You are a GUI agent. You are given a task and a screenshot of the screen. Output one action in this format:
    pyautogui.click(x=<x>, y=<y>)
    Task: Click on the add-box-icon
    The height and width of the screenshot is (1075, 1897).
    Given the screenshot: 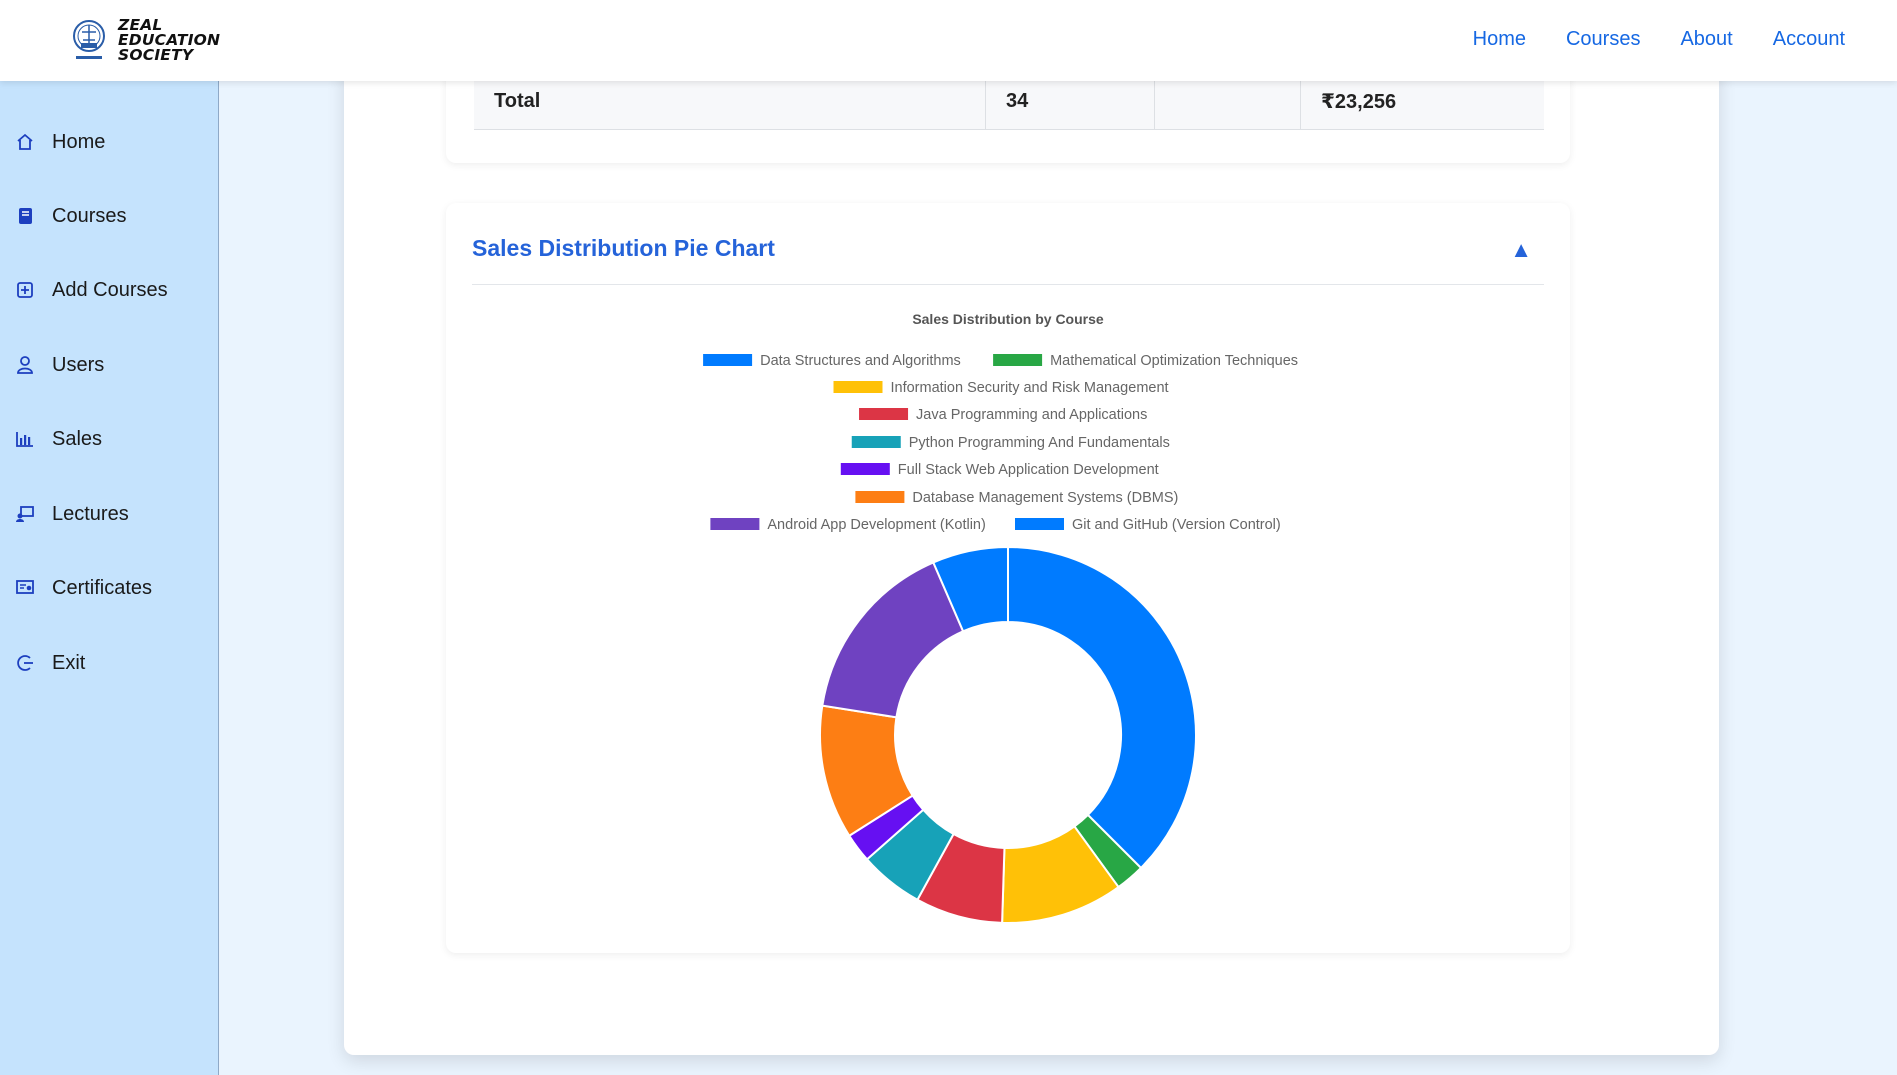 What is the action you would take?
    pyautogui.click(x=25, y=290)
    